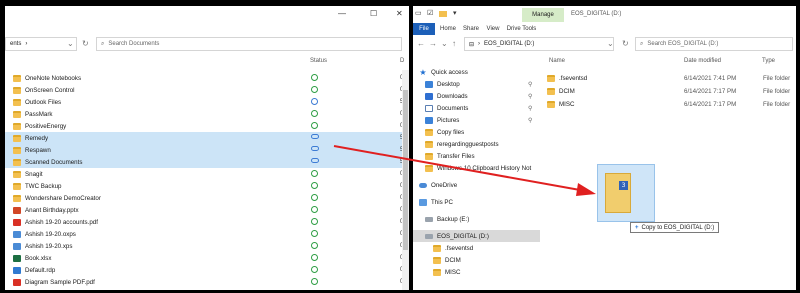 Image resolution: width=800 pixels, height=293 pixels. What do you see at coordinates (618, 193) in the screenshot?
I see `dragged-folder-icon` at bounding box center [618, 193].